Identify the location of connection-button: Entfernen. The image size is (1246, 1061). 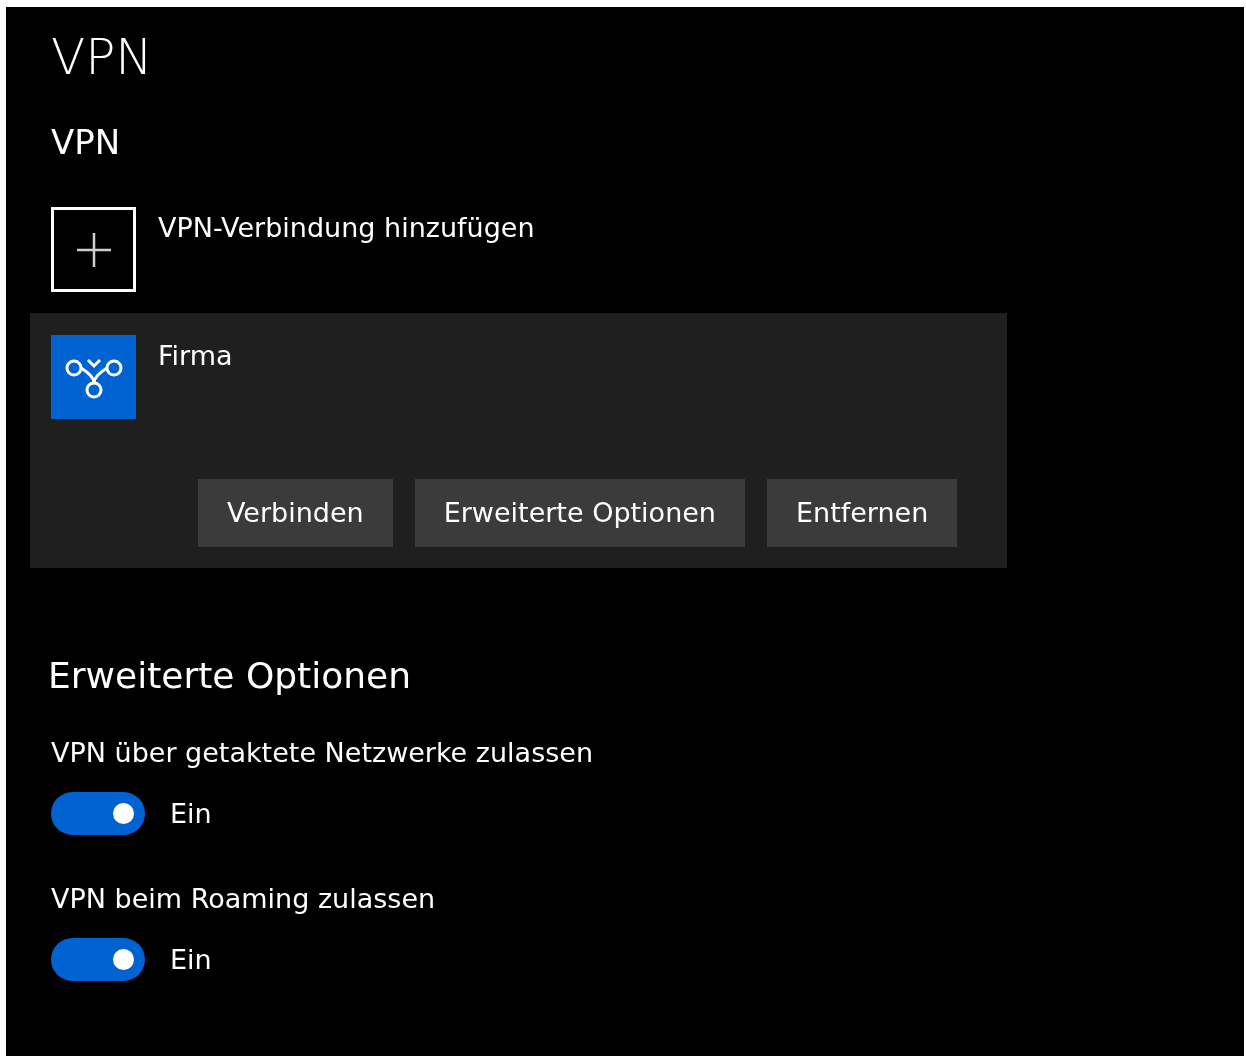
(862, 513).